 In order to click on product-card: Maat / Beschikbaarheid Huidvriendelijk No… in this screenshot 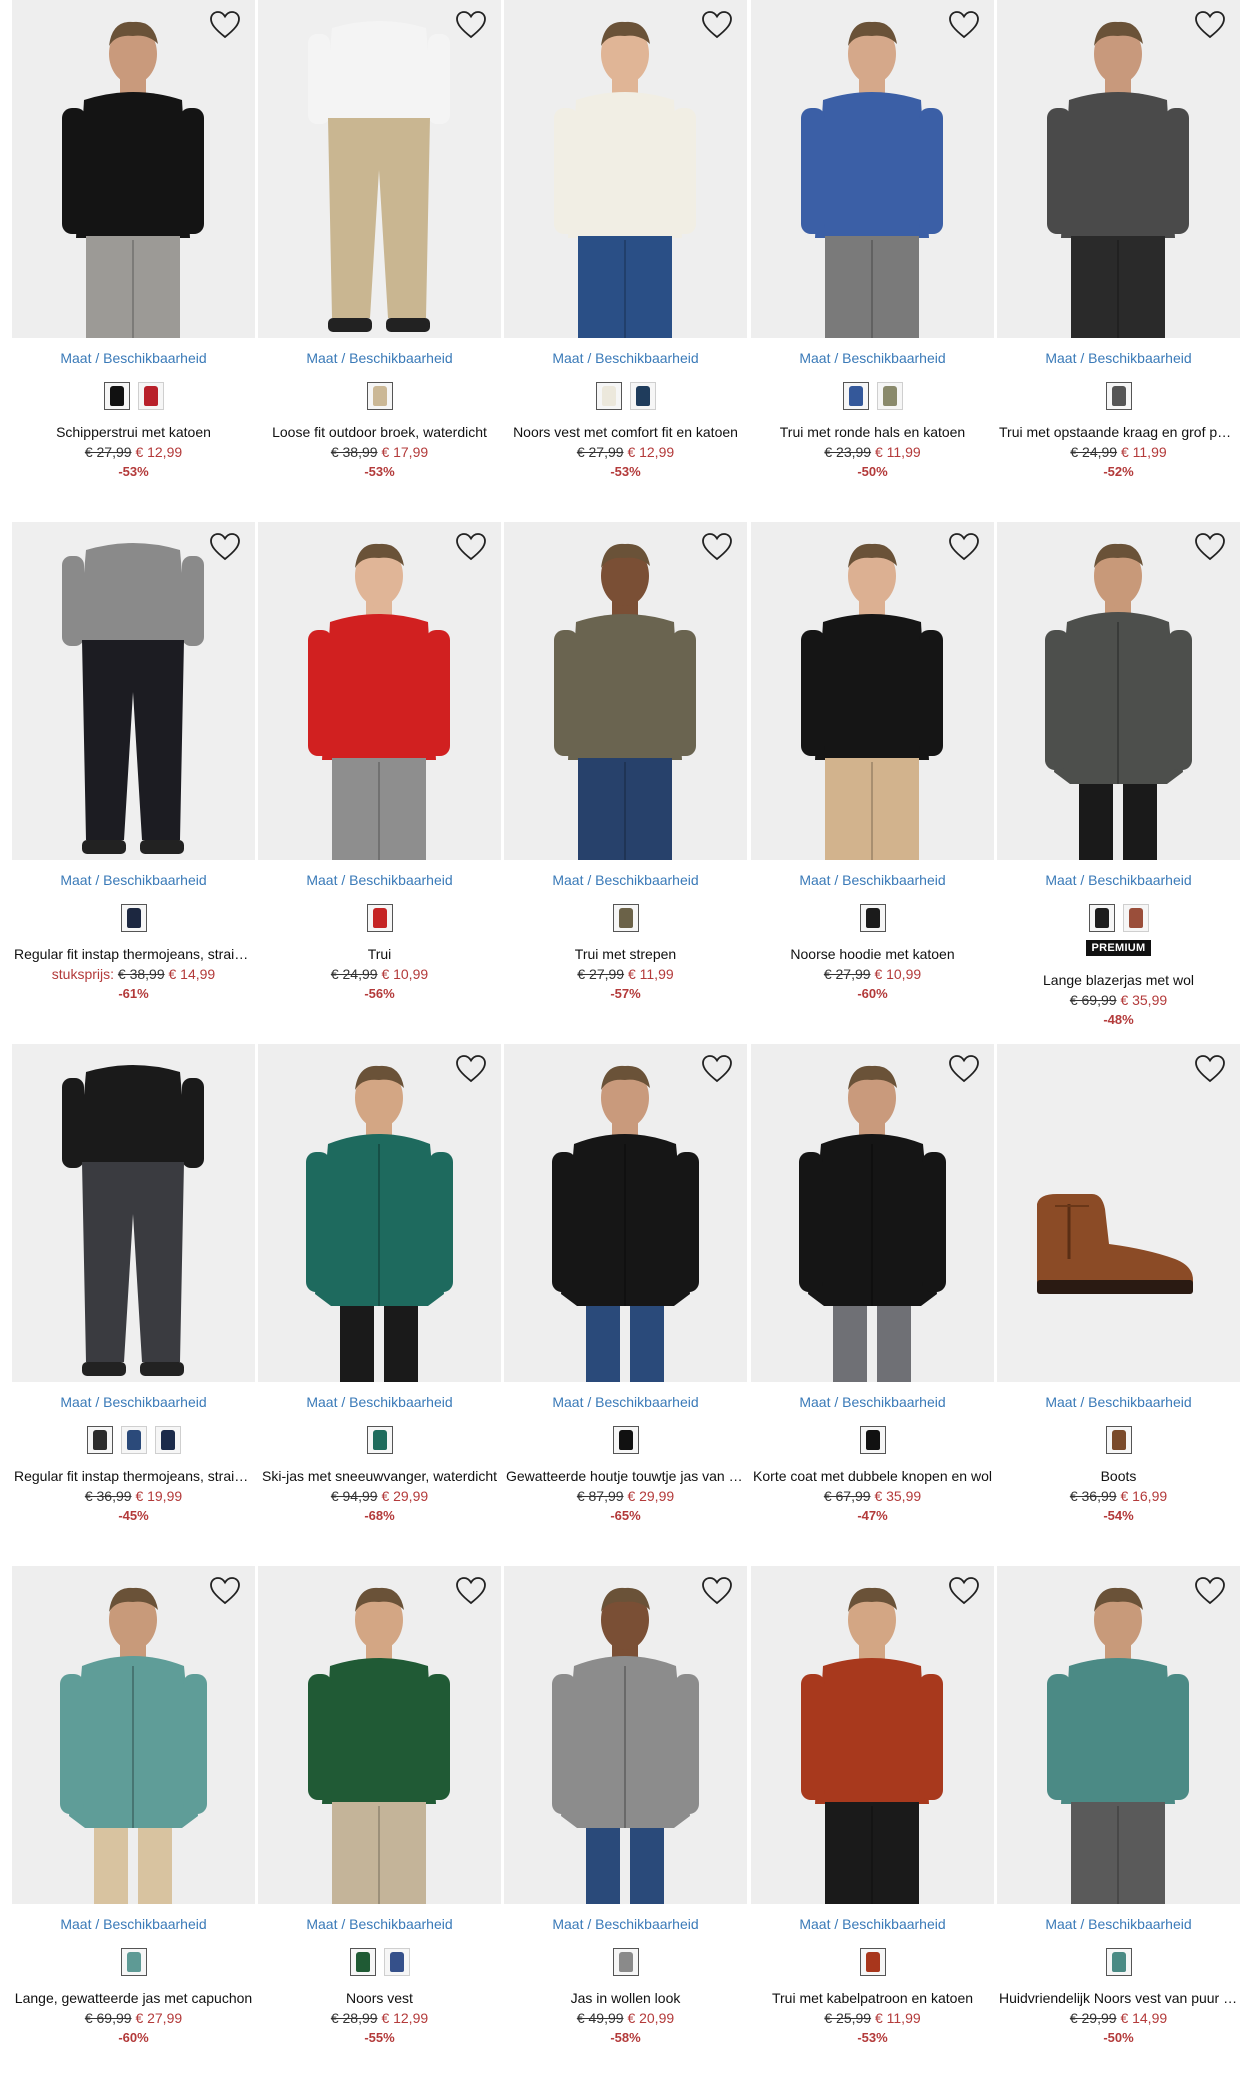, I will do `click(1118, 1826)`.